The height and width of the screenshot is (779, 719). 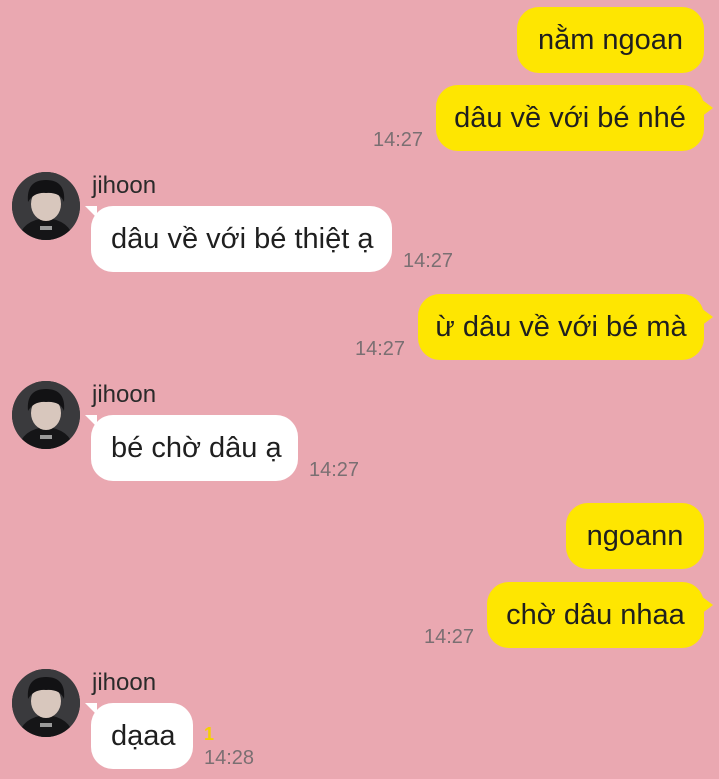 I want to click on message-text: ngoann, so click(x=635, y=535).